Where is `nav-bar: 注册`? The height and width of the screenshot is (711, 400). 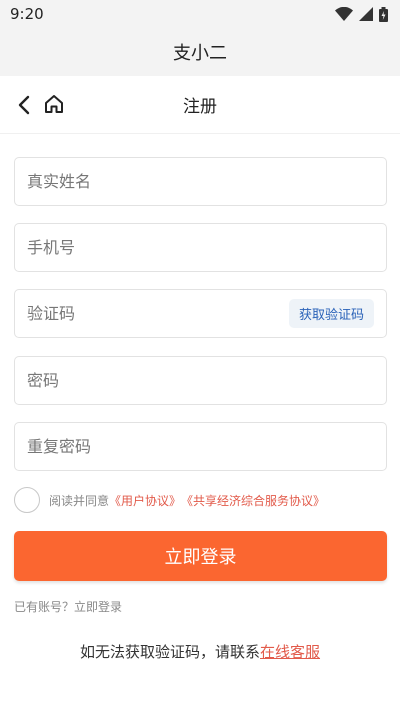
nav-bar: 注册 is located at coordinates (200, 105).